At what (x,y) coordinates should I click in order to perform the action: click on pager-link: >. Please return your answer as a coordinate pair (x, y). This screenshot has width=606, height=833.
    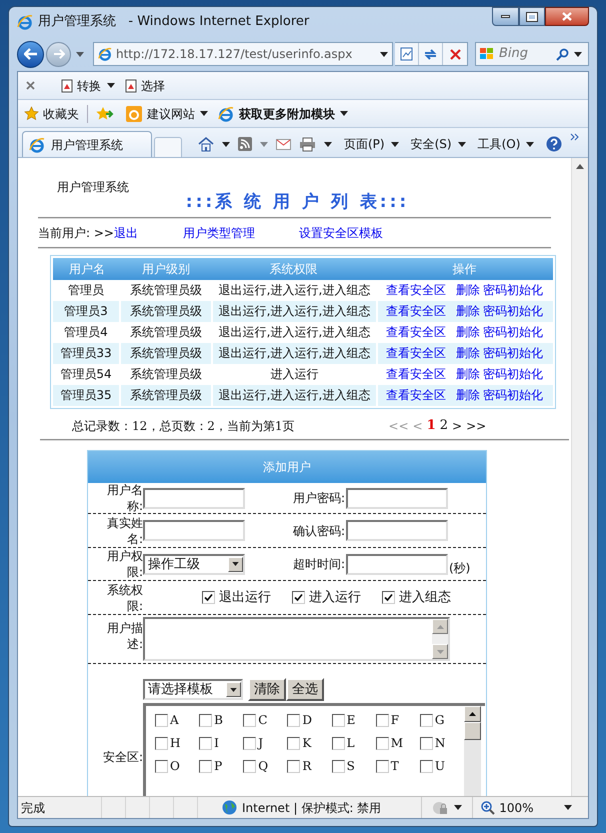
    Looking at the image, I should click on (457, 426).